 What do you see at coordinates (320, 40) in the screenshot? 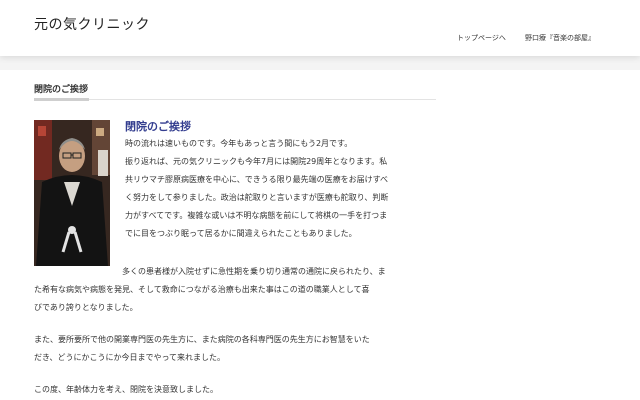
I see `main-nav: トップページへ 野口療『音楽の部屋』` at bounding box center [320, 40].